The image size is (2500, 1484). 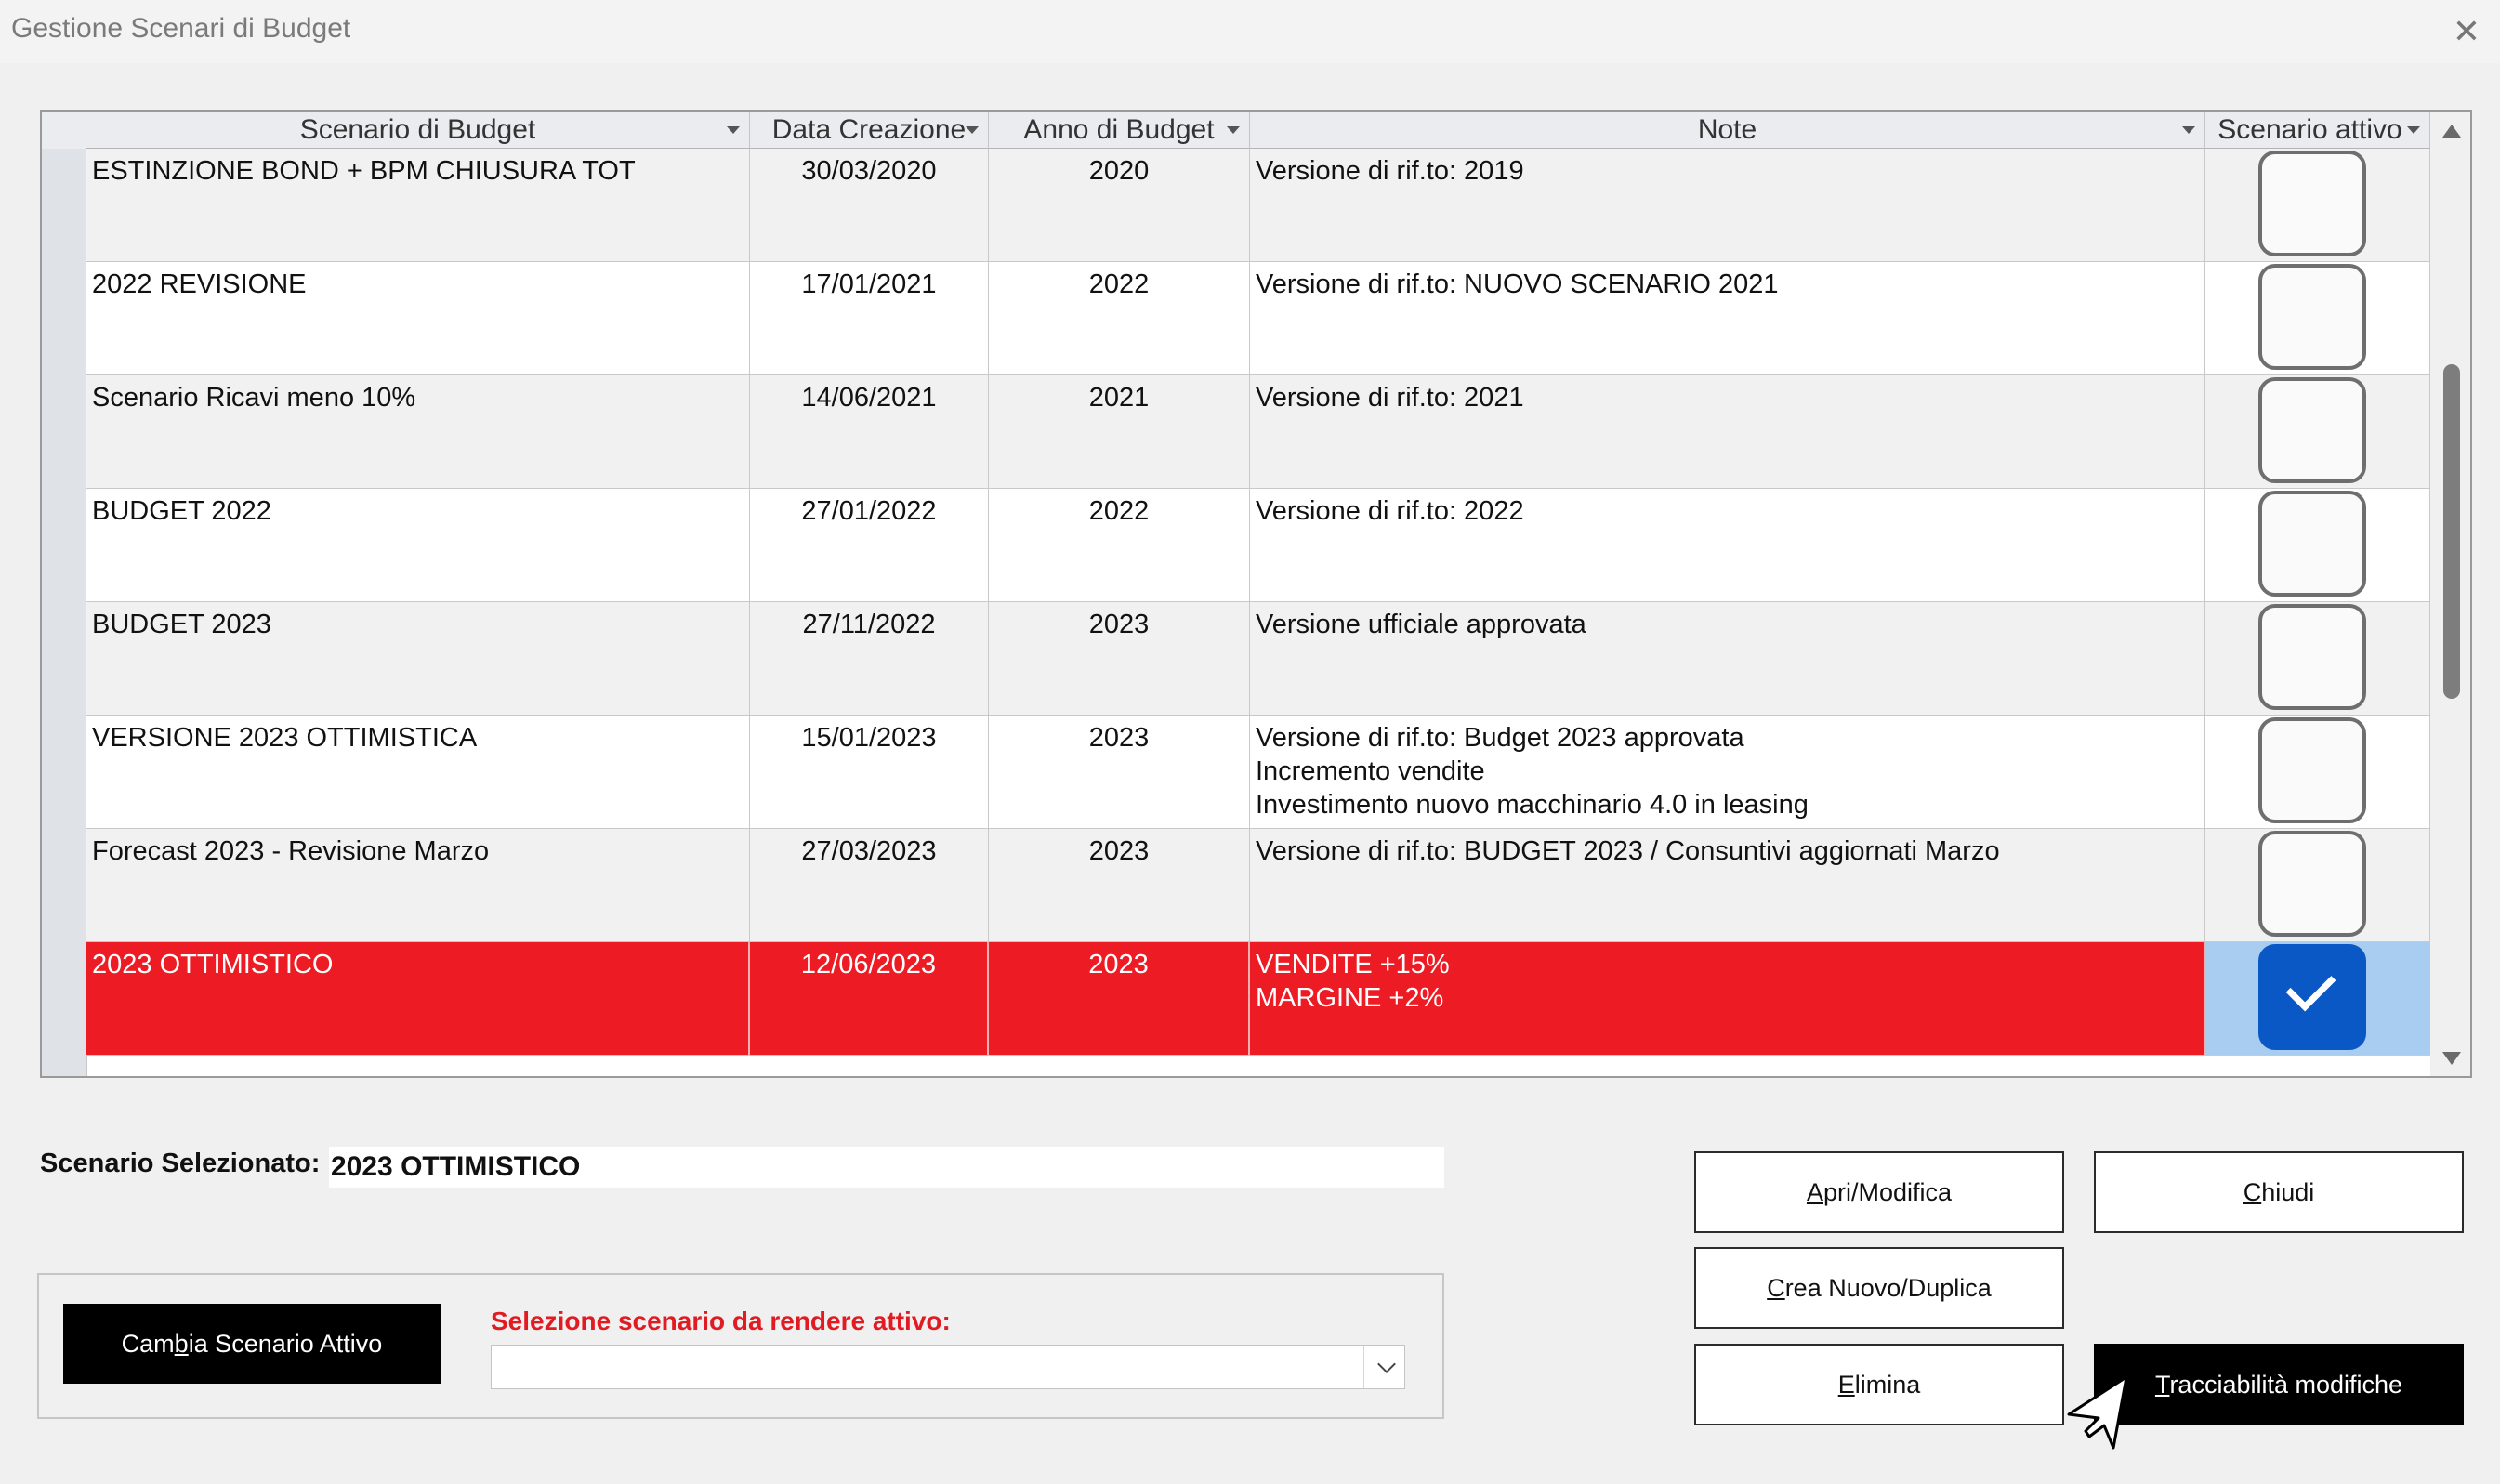 I want to click on grid-header-corner, so click(x=64, y=131).